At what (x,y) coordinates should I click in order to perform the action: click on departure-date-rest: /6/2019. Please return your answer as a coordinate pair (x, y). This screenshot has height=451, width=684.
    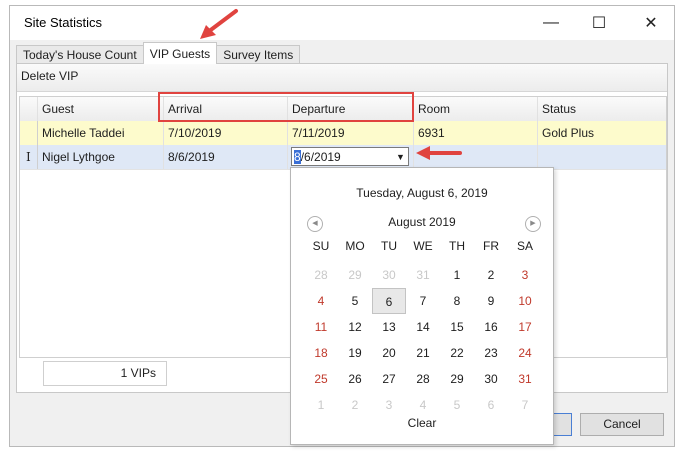
    Looking at the image, I should click on (320, 157).